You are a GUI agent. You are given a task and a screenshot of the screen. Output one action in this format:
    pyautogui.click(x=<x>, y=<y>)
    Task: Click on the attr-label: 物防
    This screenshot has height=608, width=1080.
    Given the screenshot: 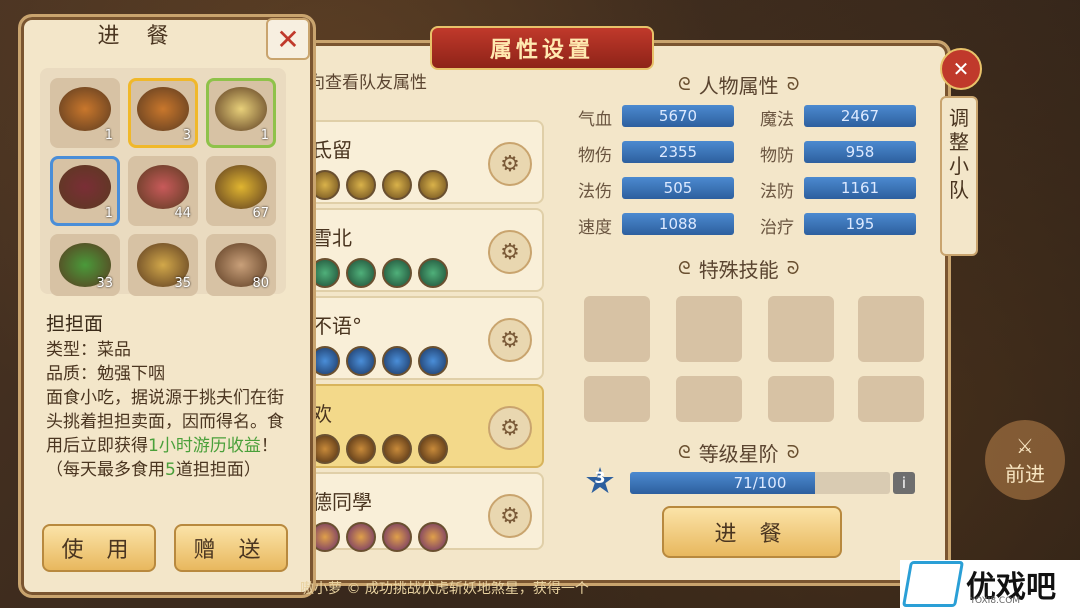 What is the action you would take?
    pyautogui.click(x=777, y=156)
    